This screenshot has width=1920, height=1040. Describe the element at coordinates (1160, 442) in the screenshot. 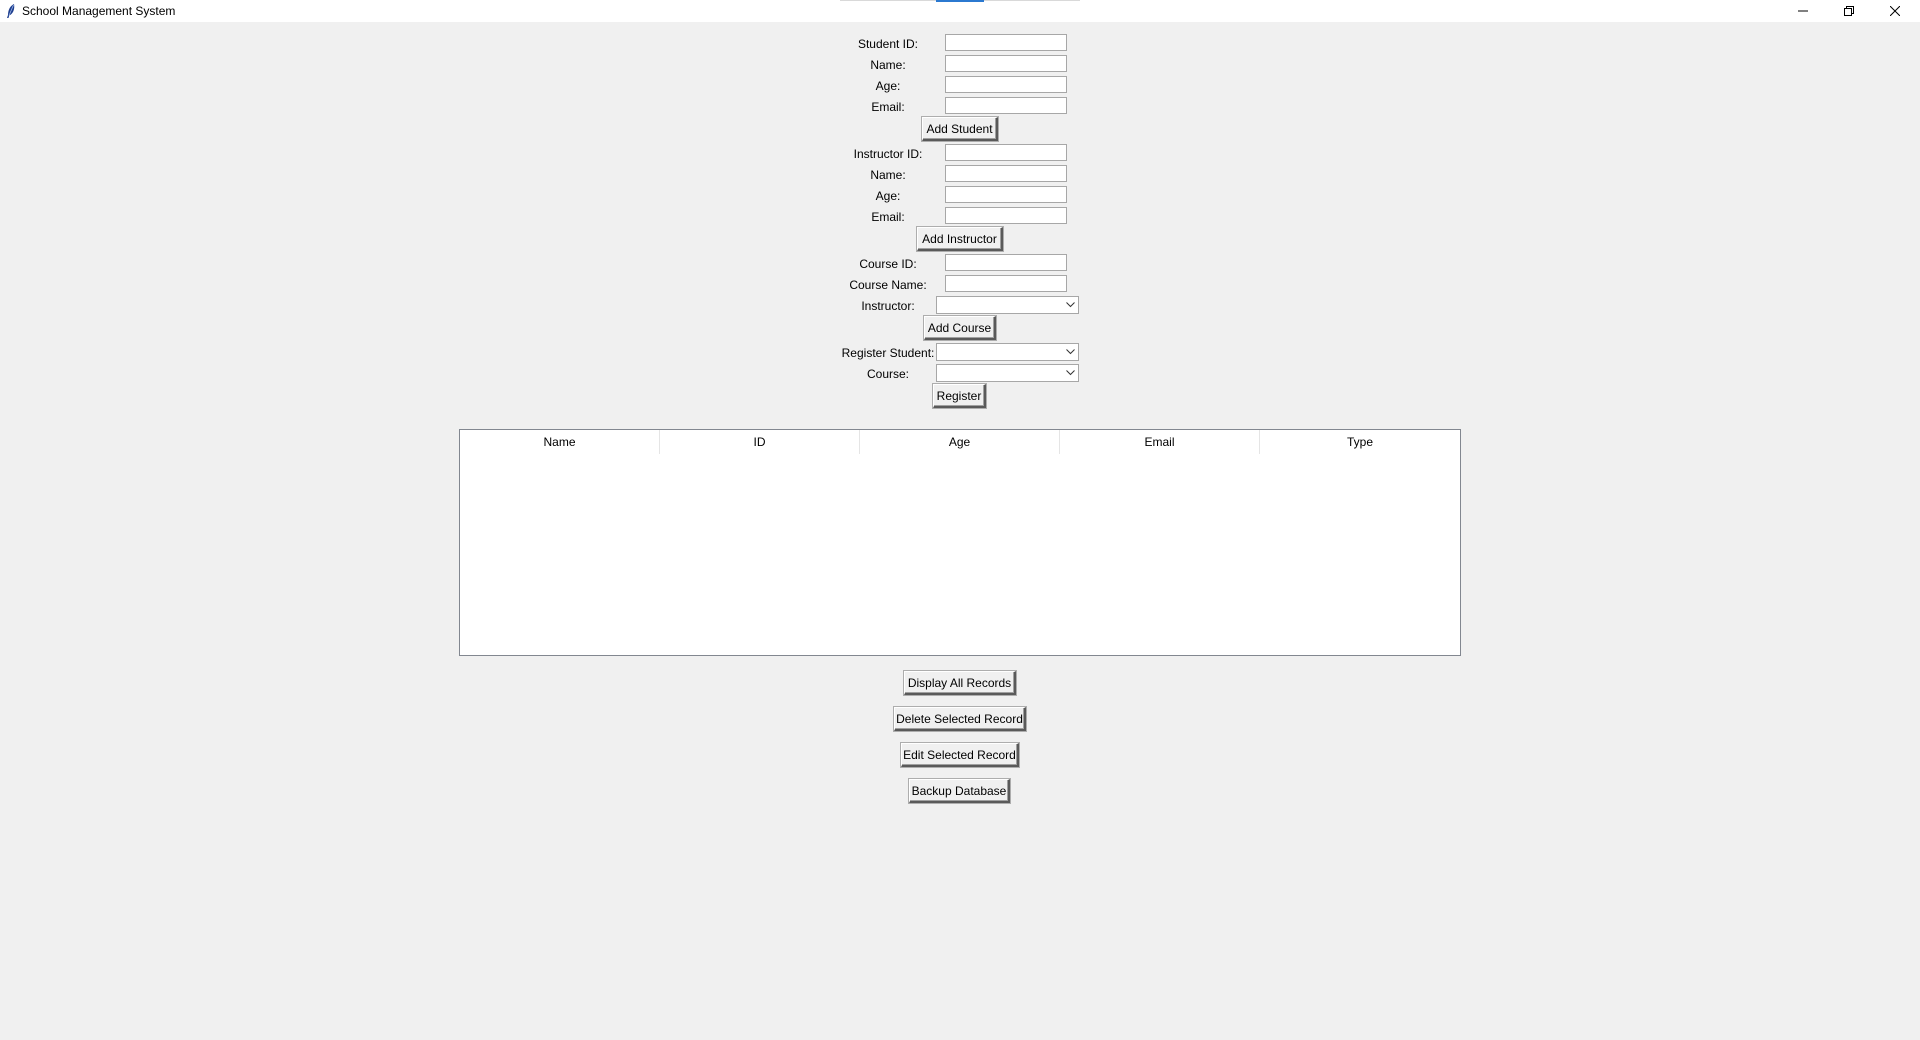

I see `column-header-email: Email` at that location.